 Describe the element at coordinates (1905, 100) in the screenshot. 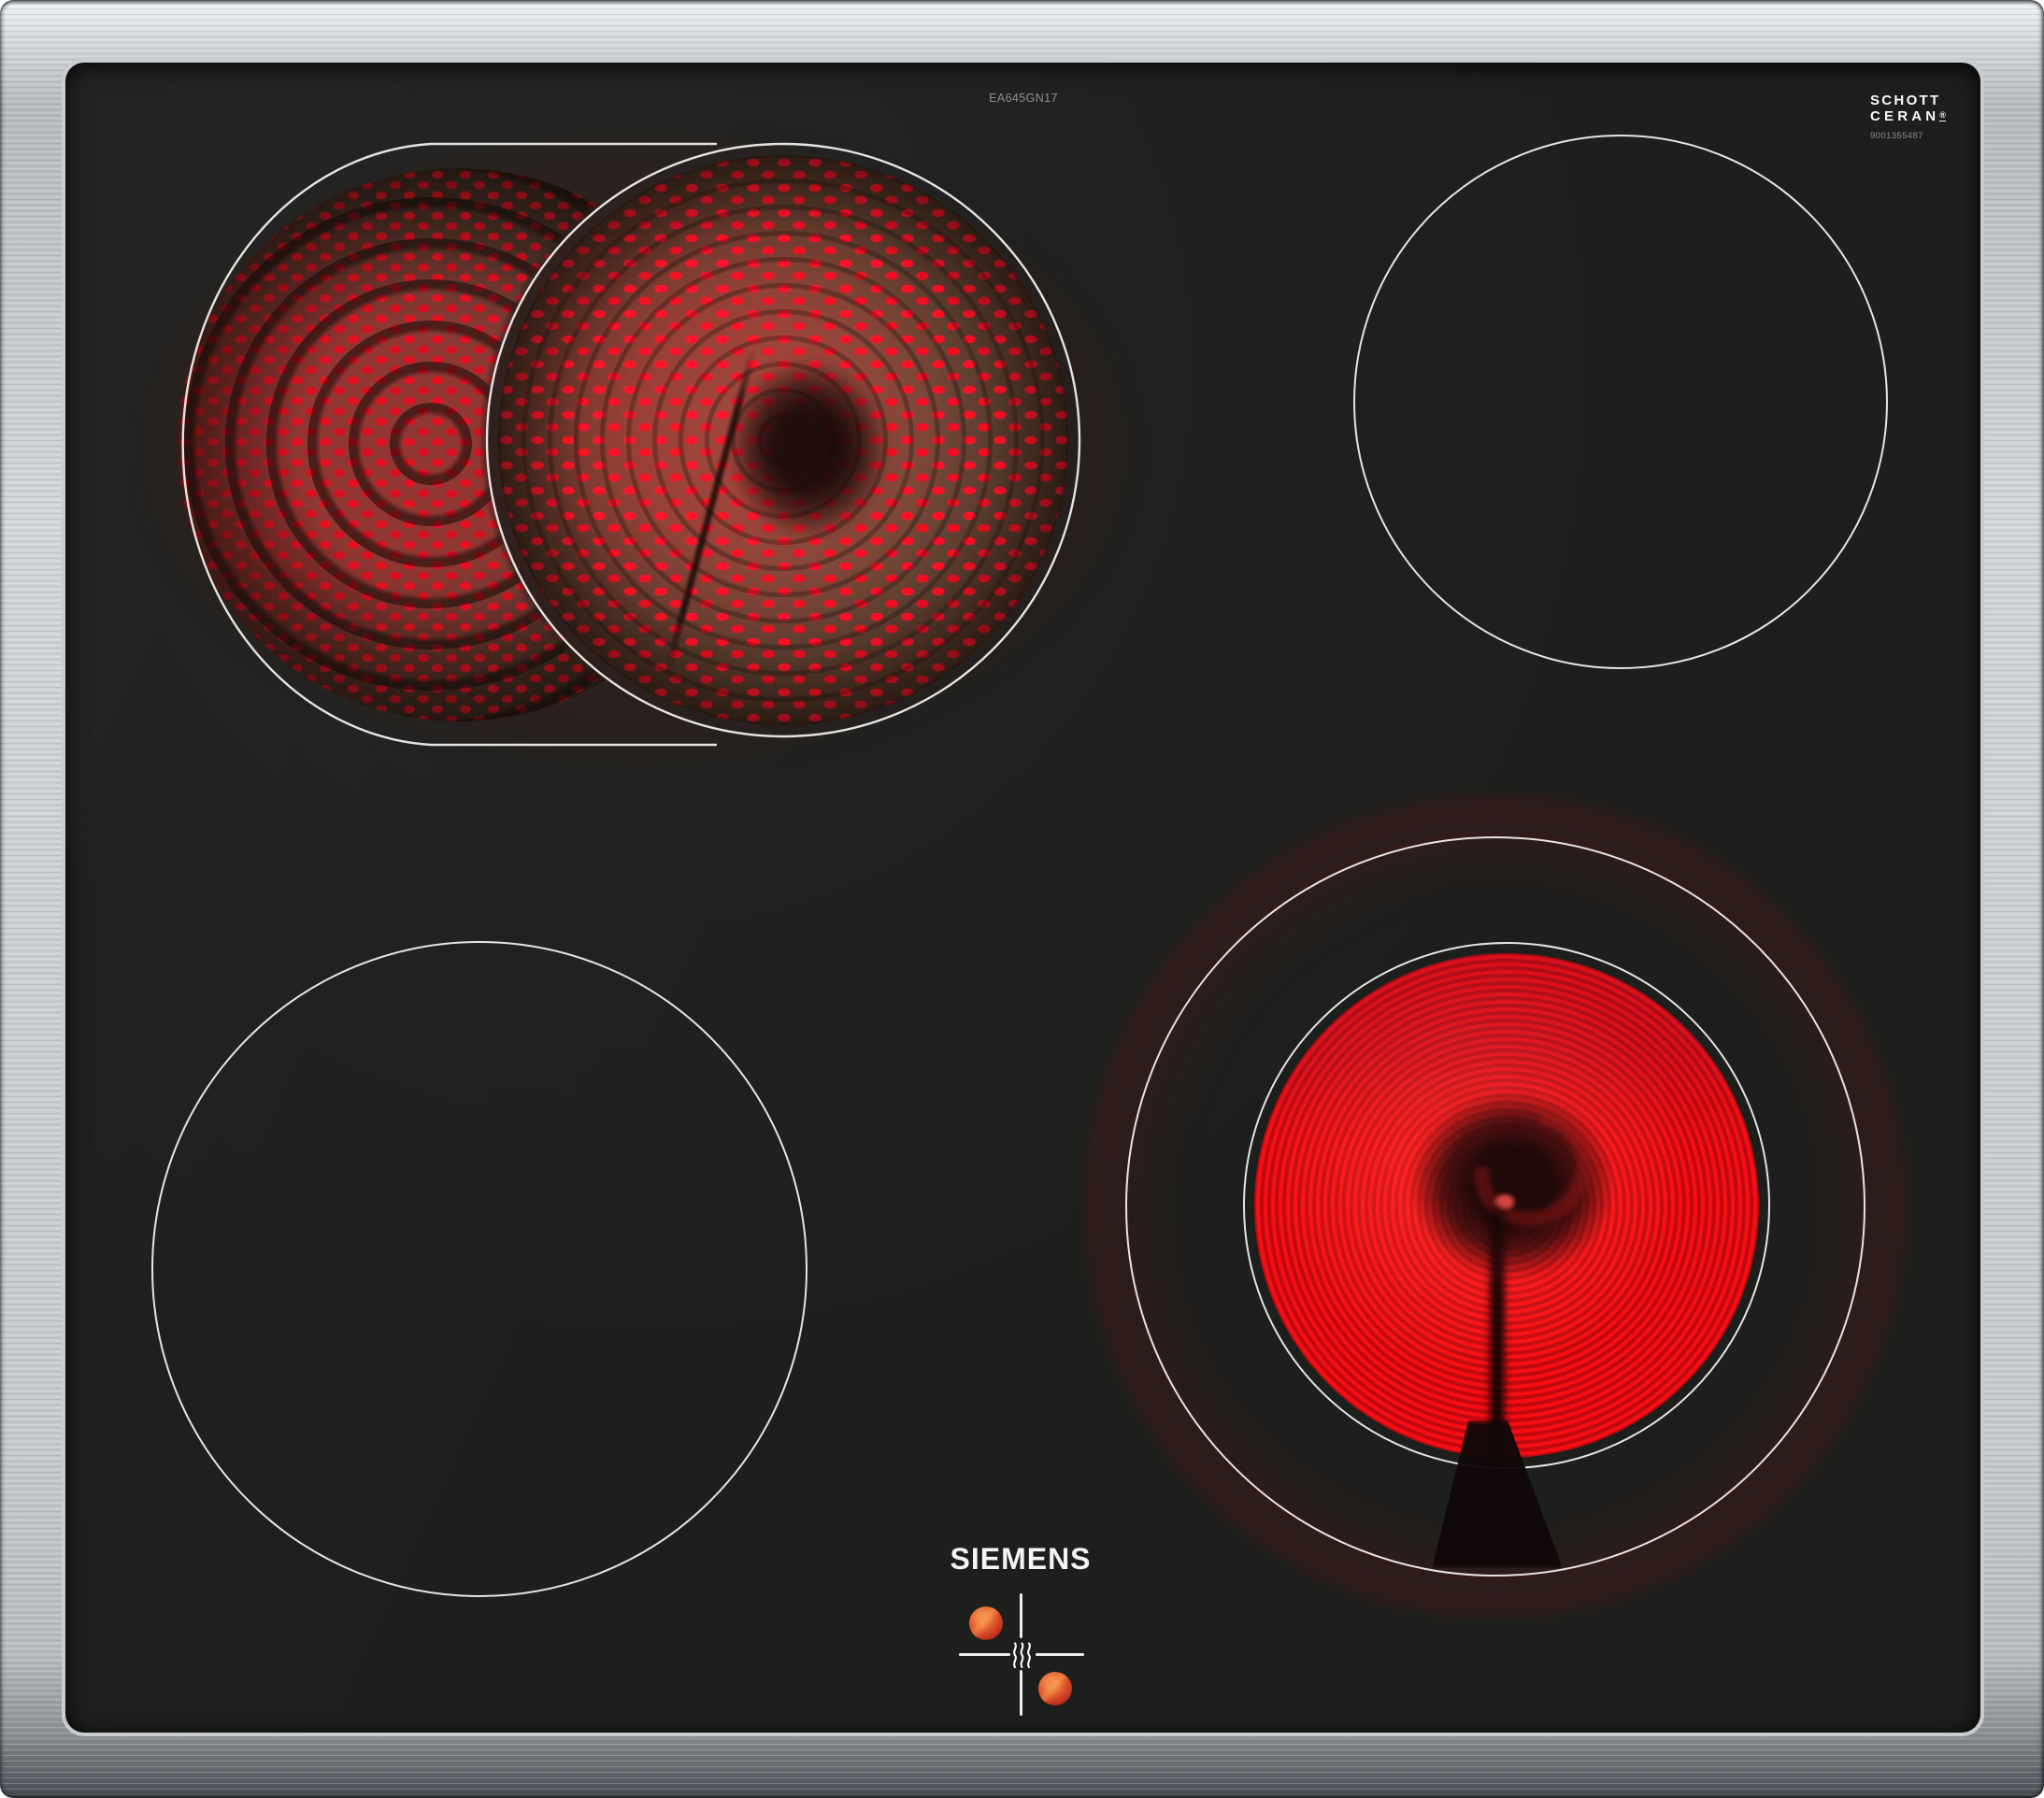

I see `schott-wordmark: SCHOTT` at that location.